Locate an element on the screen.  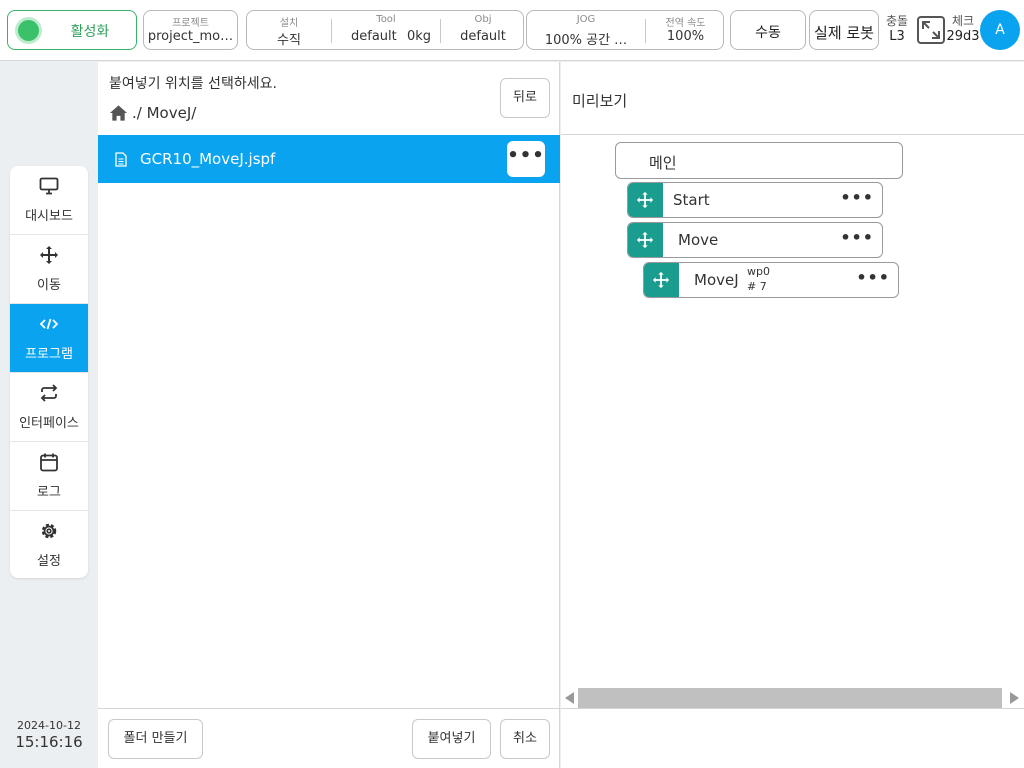
breadcrumb: ./ MoveJ/ is located at coordinates (152, 113).